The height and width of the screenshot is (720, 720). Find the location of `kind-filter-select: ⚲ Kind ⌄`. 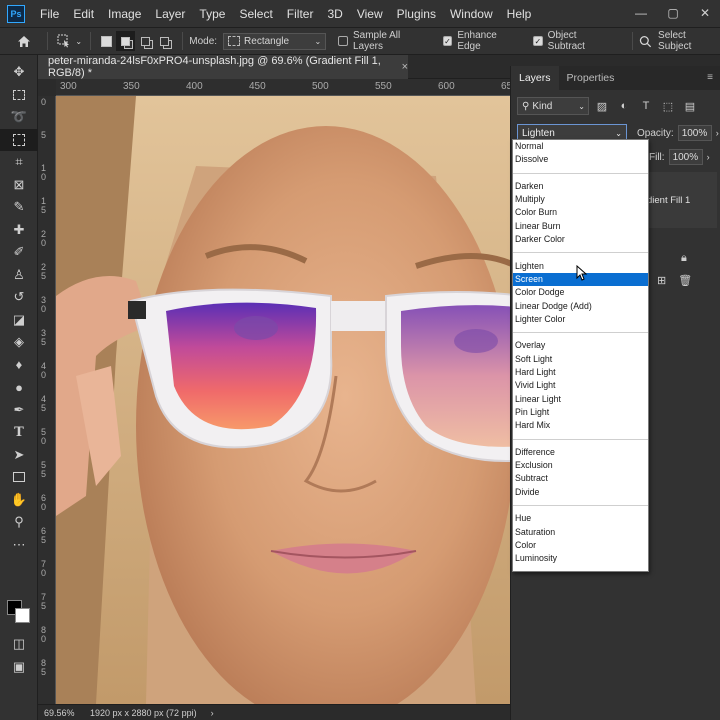

kind-filter-select: ⚲ Kind ⌄ is located at coordinates (553, 106).